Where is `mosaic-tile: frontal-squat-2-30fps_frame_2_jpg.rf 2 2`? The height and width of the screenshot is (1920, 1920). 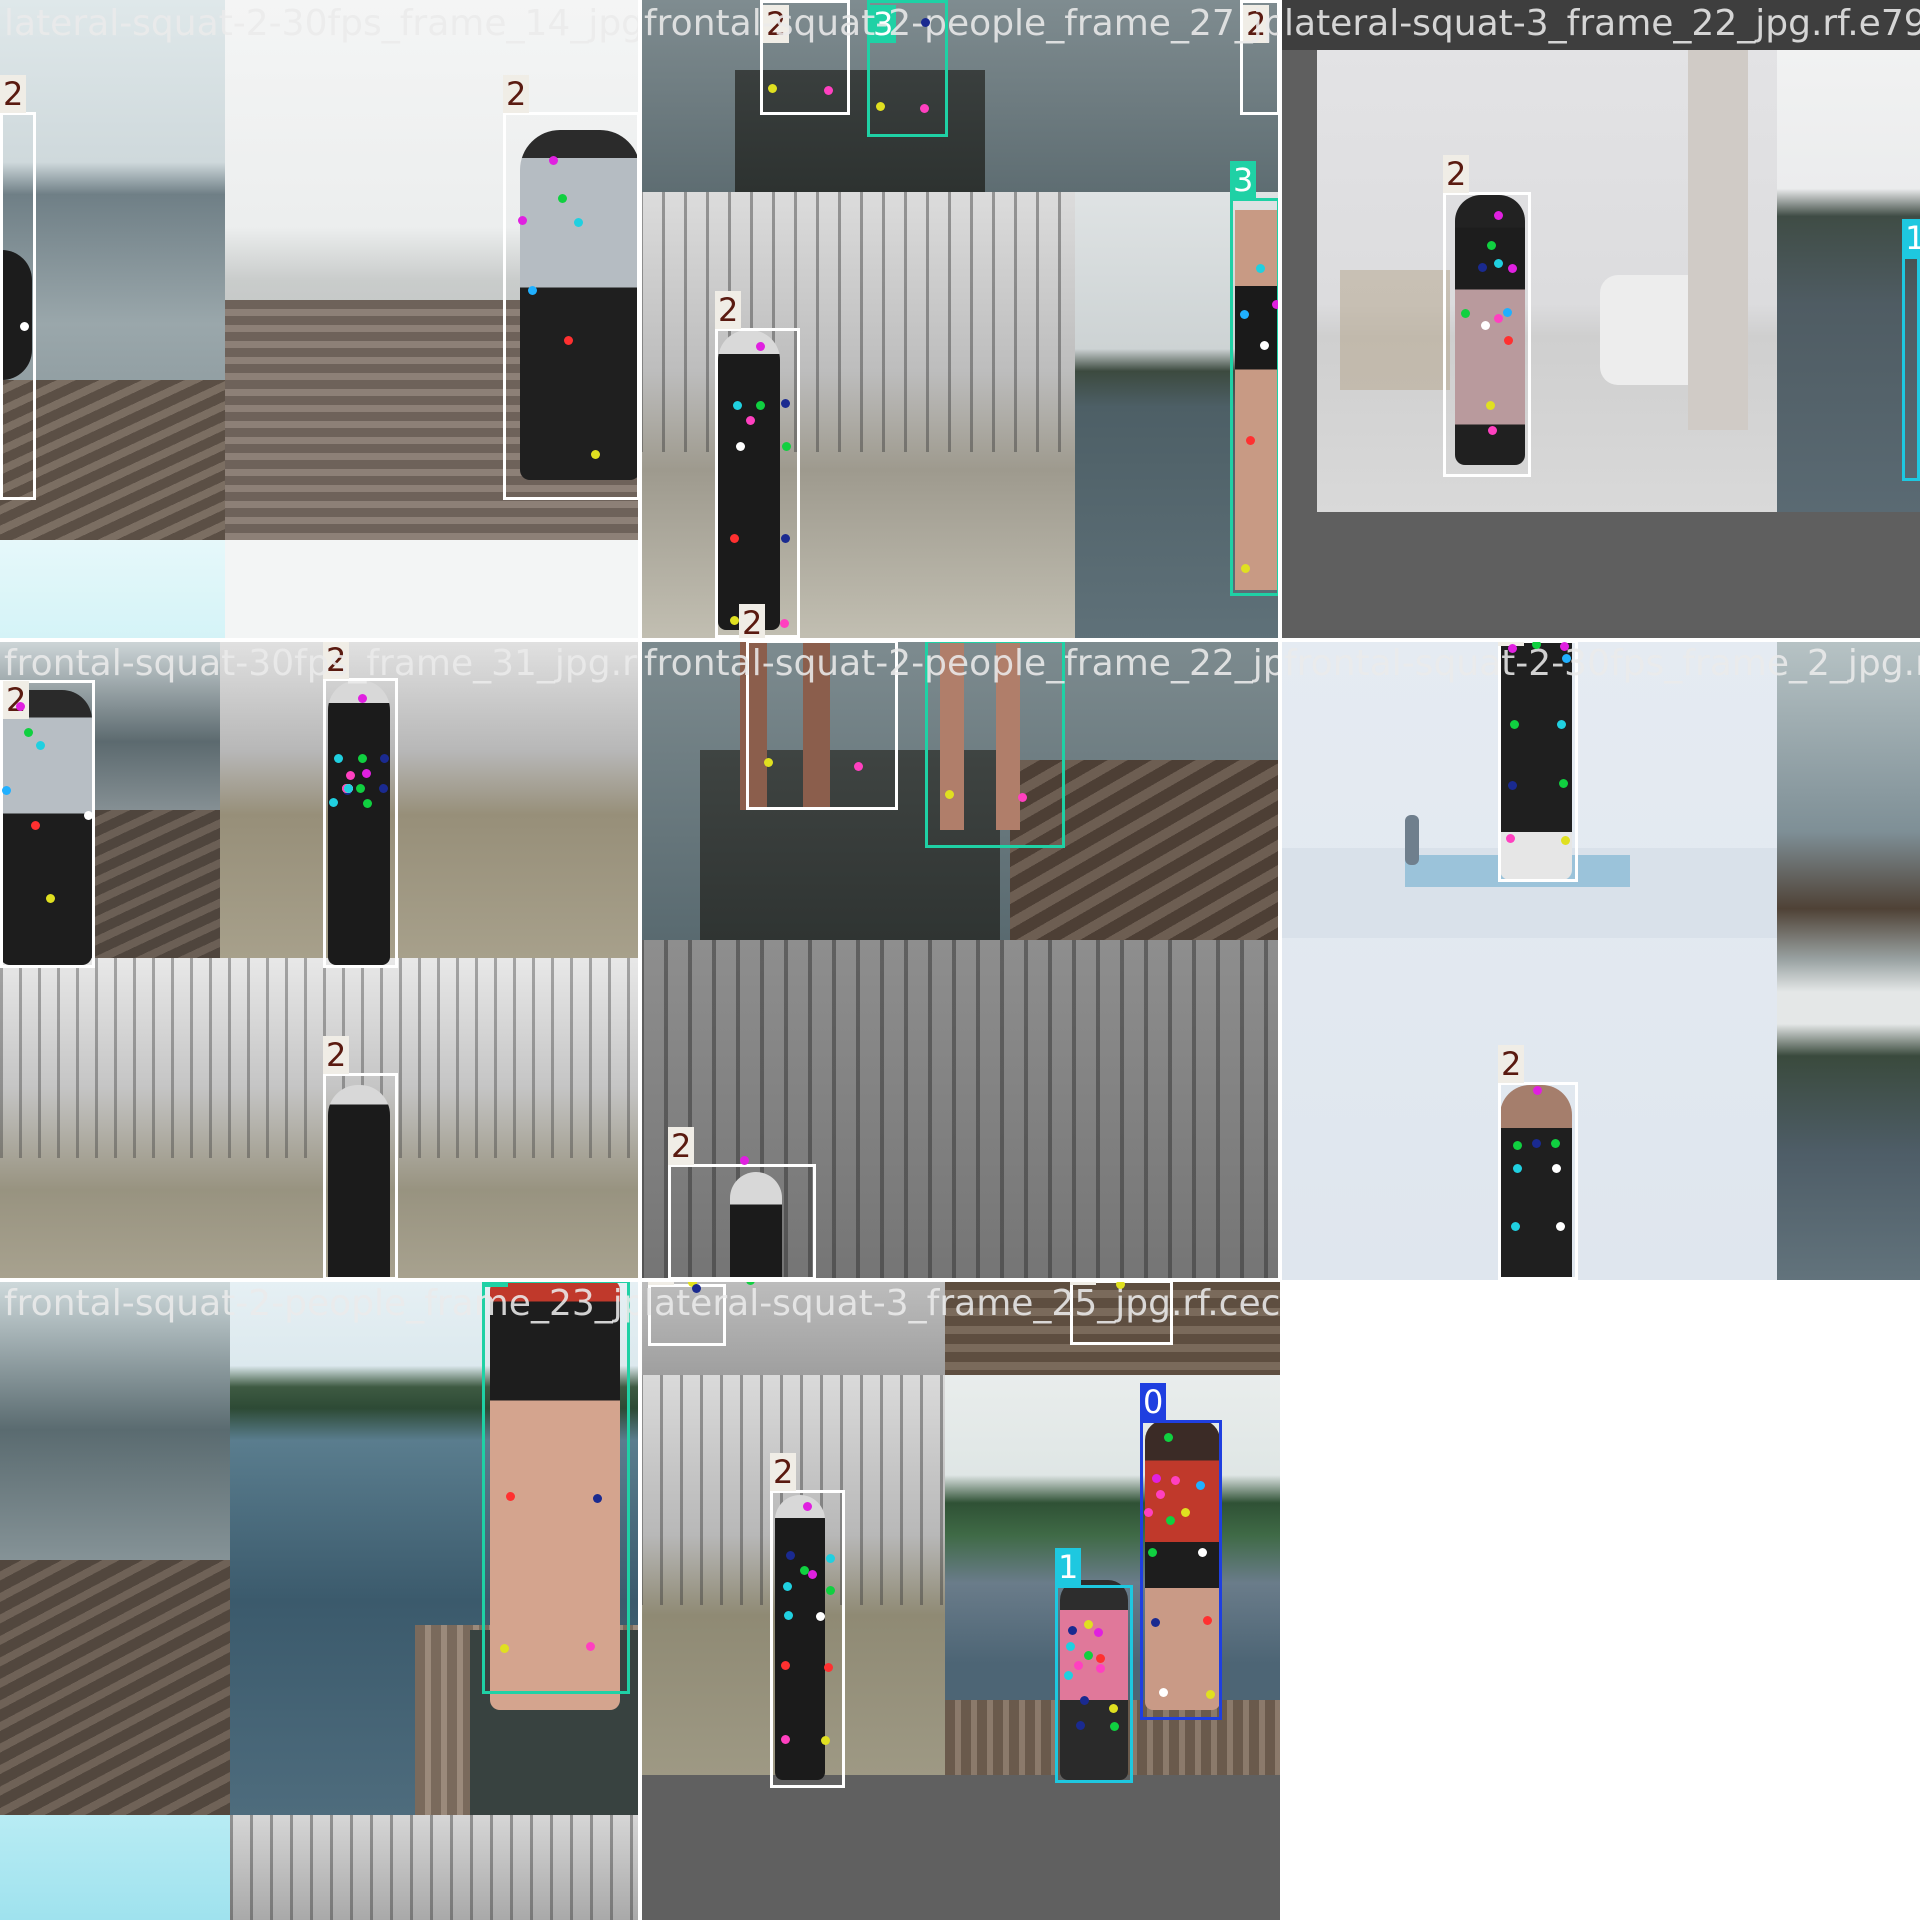
mosaic-tile: frontal-squat-2-30fps_frame_2_jpg.rf 2 2 is located at coordinates (1600, 960).